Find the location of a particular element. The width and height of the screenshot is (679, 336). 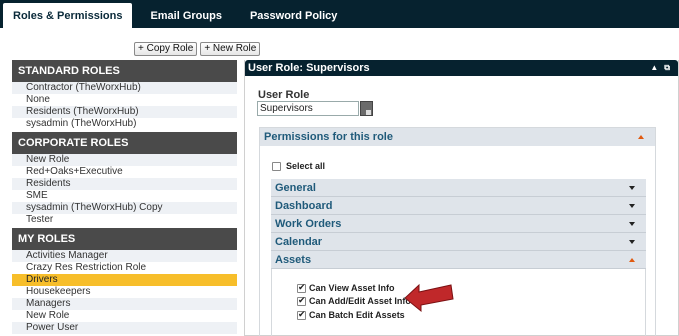

permission-label: Can Batch Edit Assets is located at coordinates (357, 315).